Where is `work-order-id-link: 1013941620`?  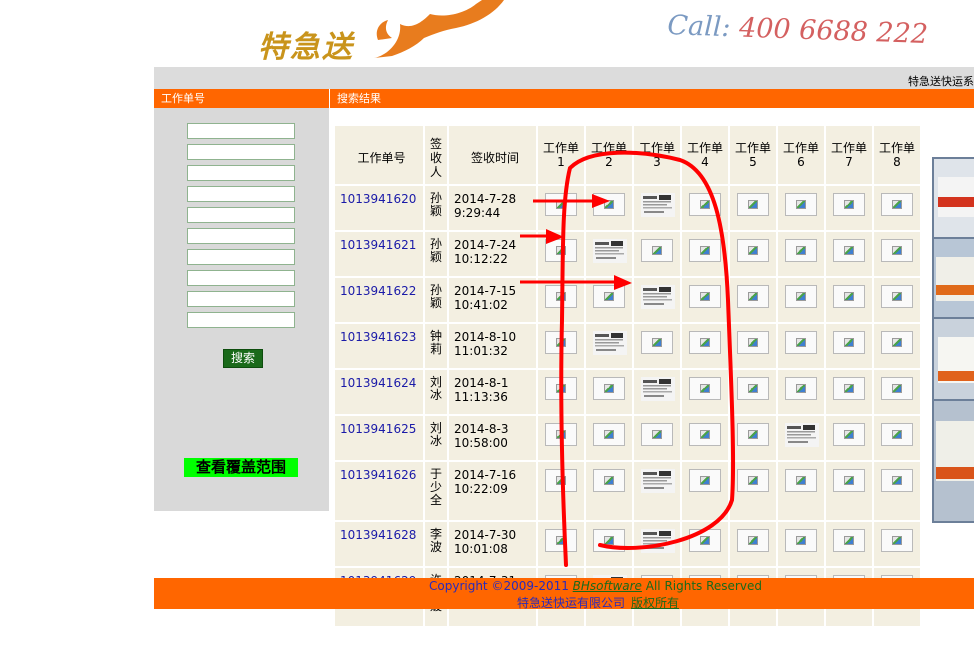 work-order-id-link: 1013941620 is located at coordinates (378, 199).